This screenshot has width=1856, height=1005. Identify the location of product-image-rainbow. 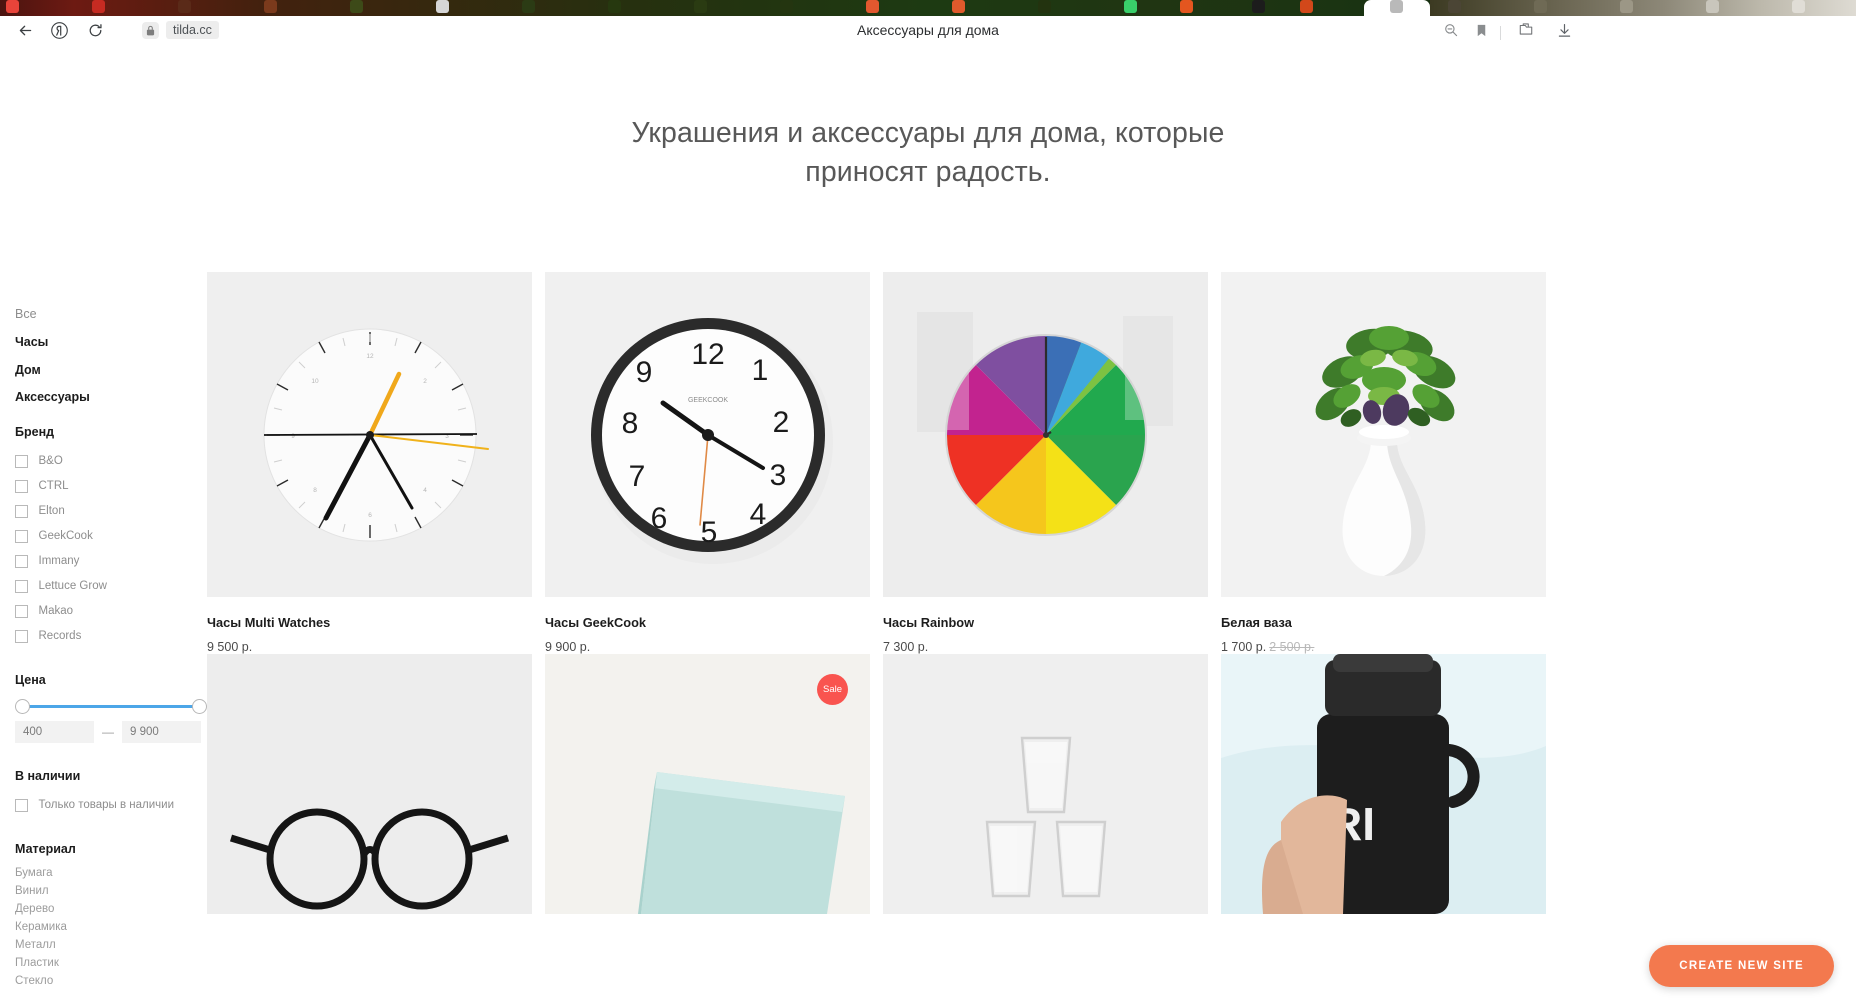
(1045, 434).